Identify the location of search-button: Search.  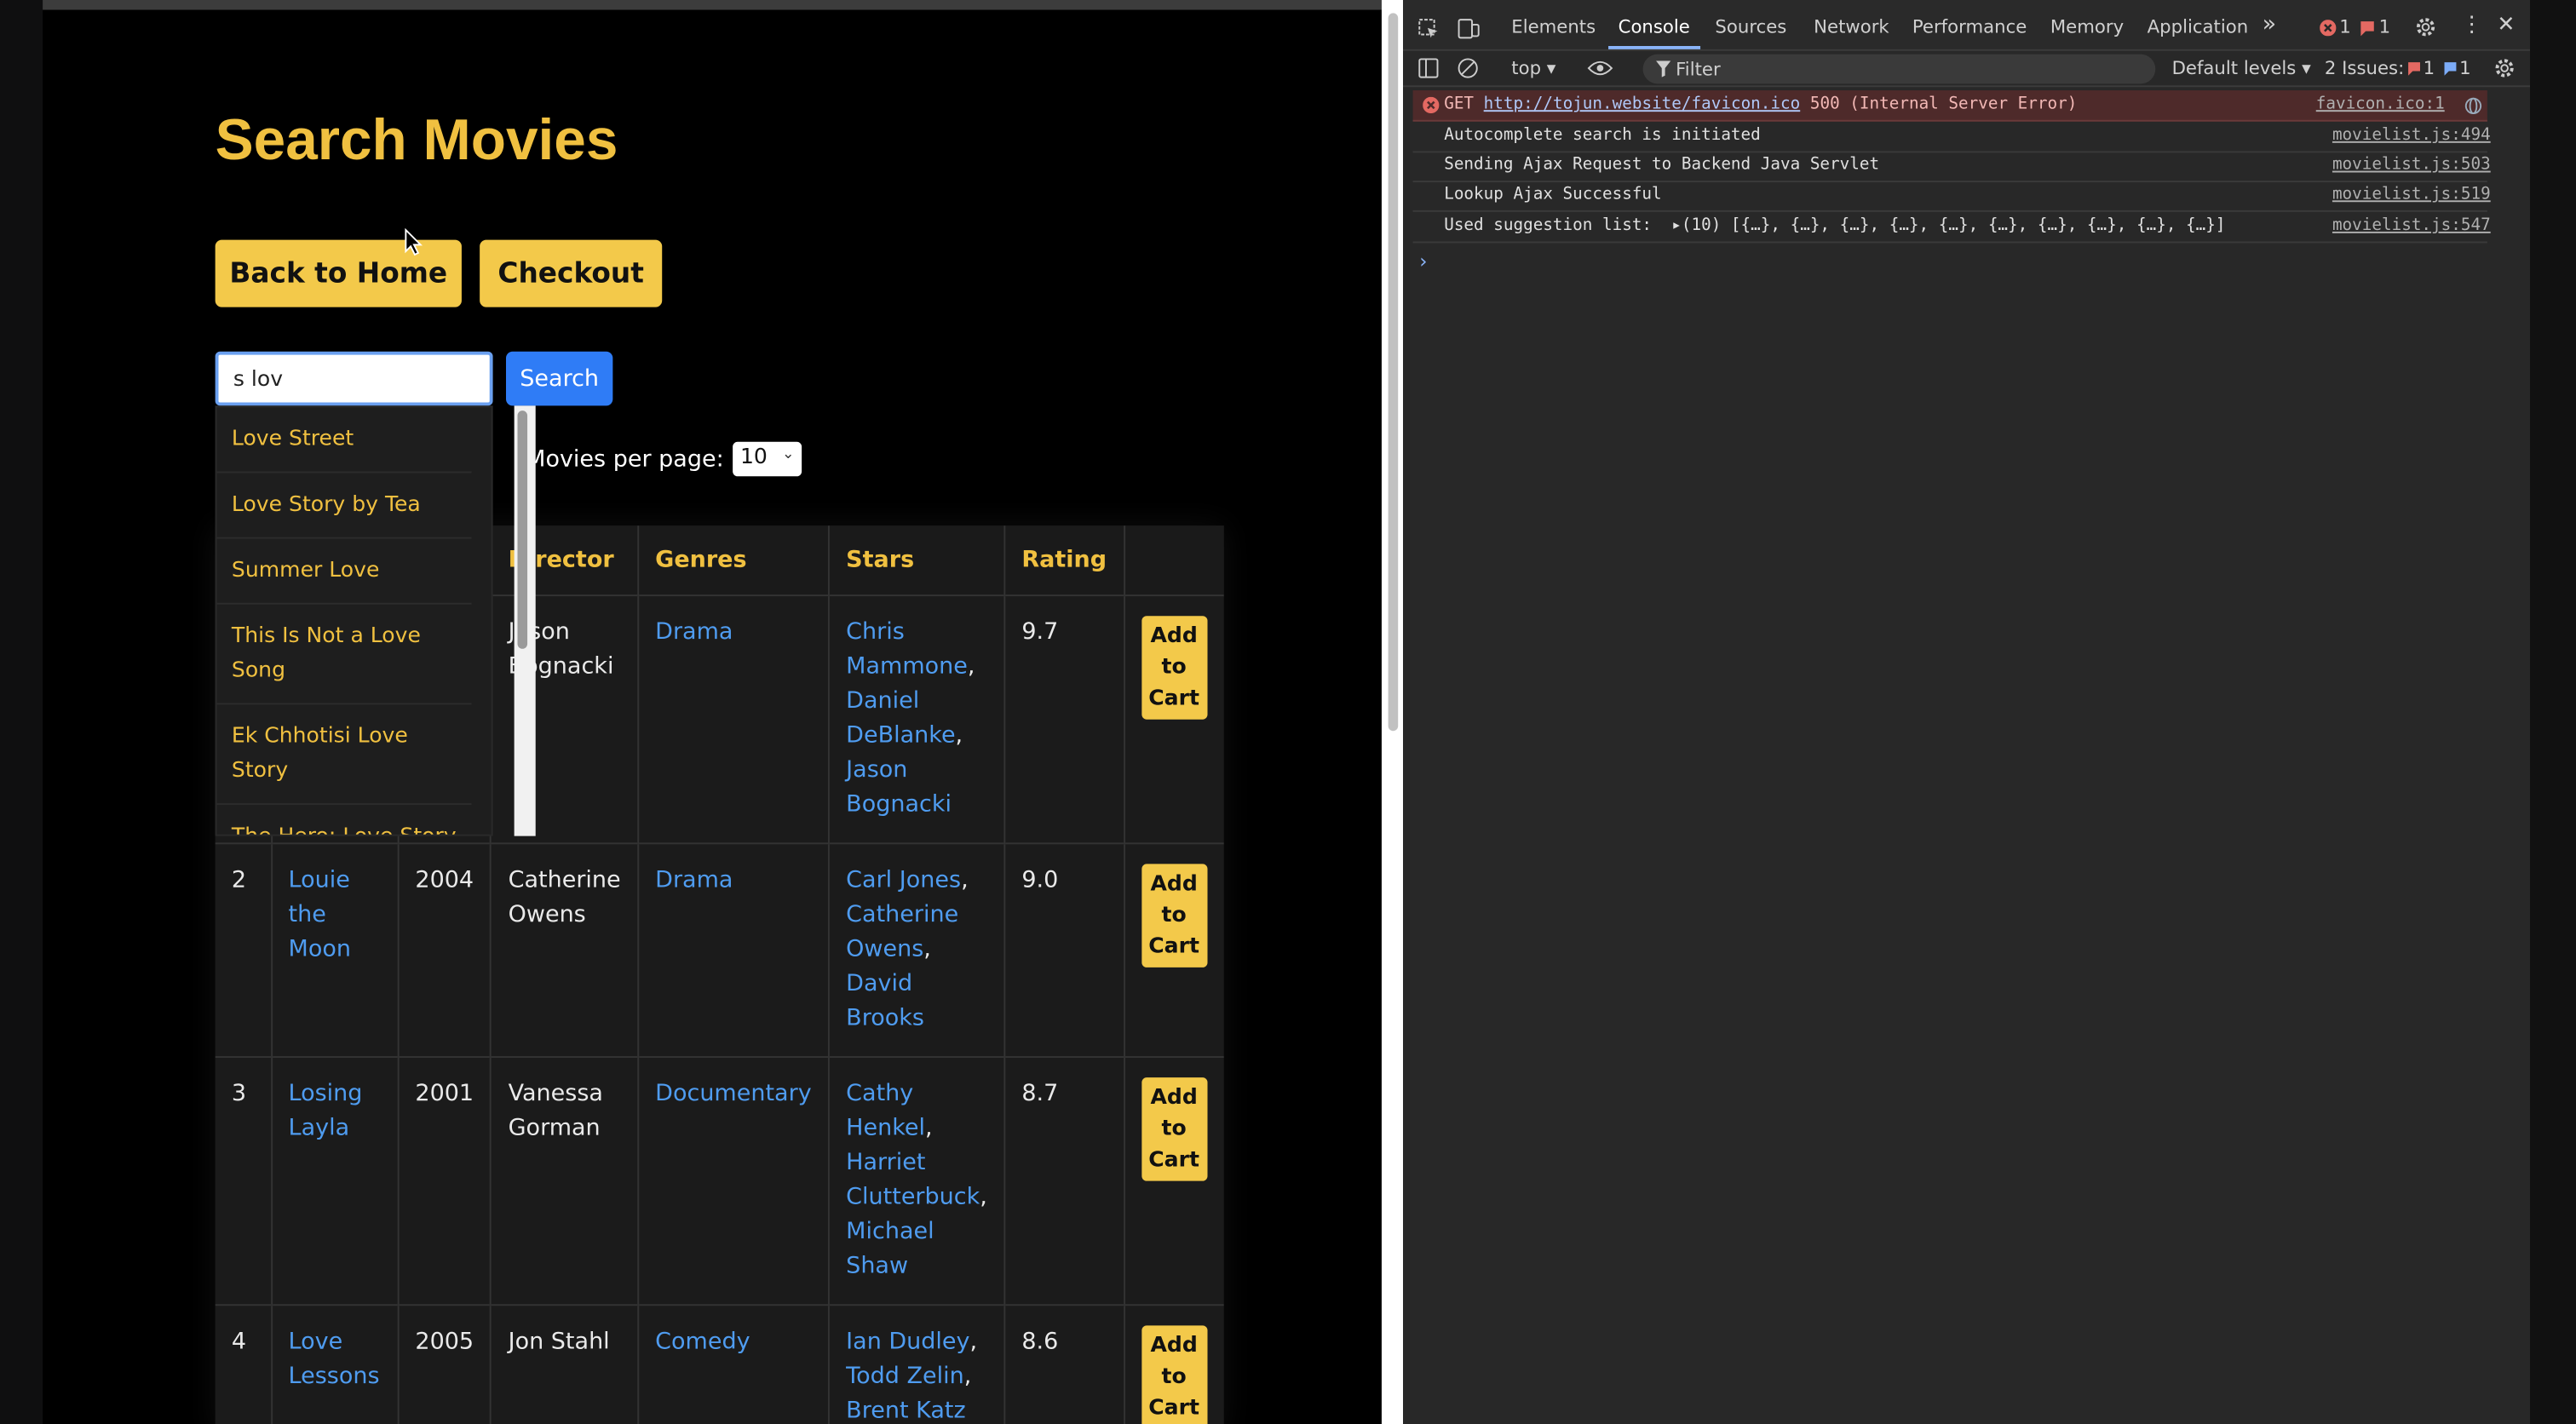
(559, 379).